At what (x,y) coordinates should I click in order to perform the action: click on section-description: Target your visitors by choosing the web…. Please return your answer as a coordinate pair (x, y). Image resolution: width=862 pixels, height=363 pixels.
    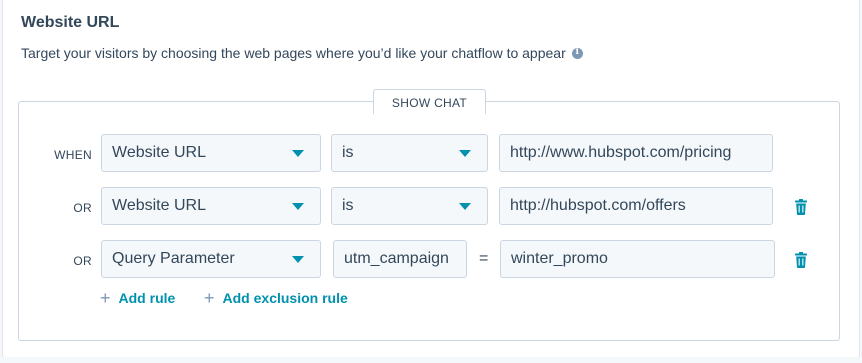
    Looking at the image, I should click on (302, 53).